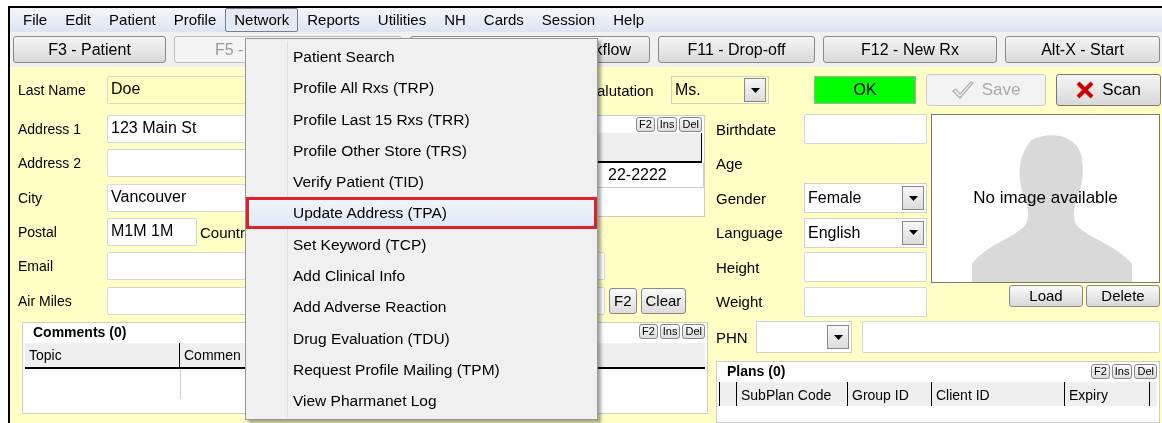 The width and height of the screenshot is (1162, 423). I want to click on menu-item: Profile, so click(195, 20).